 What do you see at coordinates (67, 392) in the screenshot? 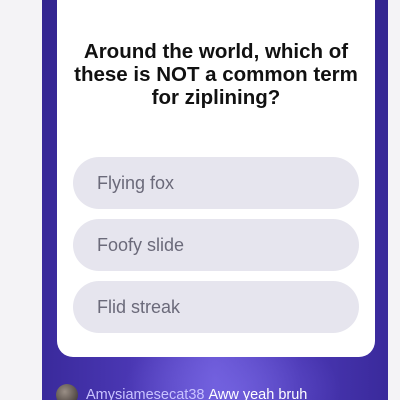
I see `user-avatar-icon` at bounding box center [67, 392].